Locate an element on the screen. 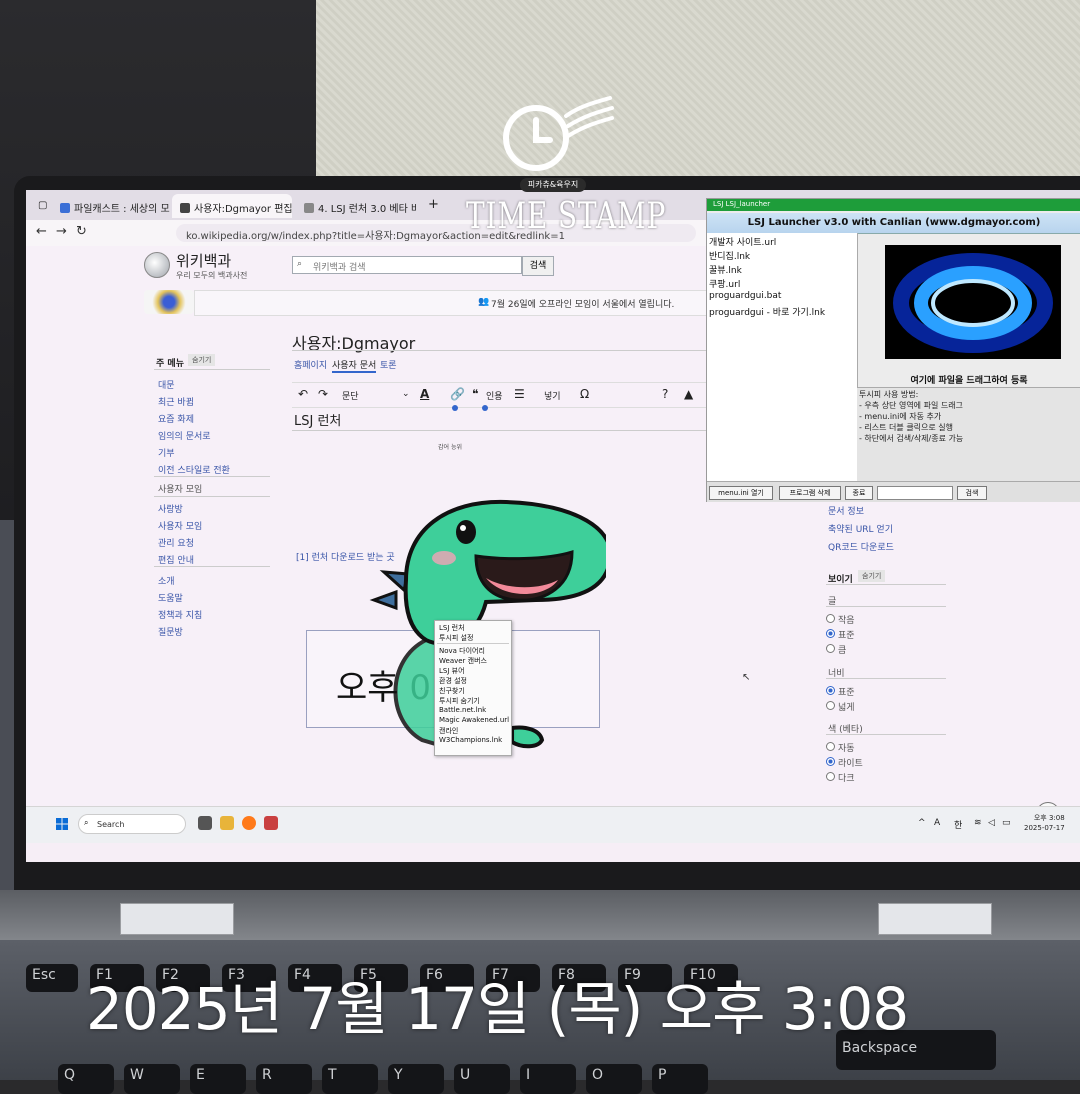  key-i: I is located at coordinates (548, 1079).